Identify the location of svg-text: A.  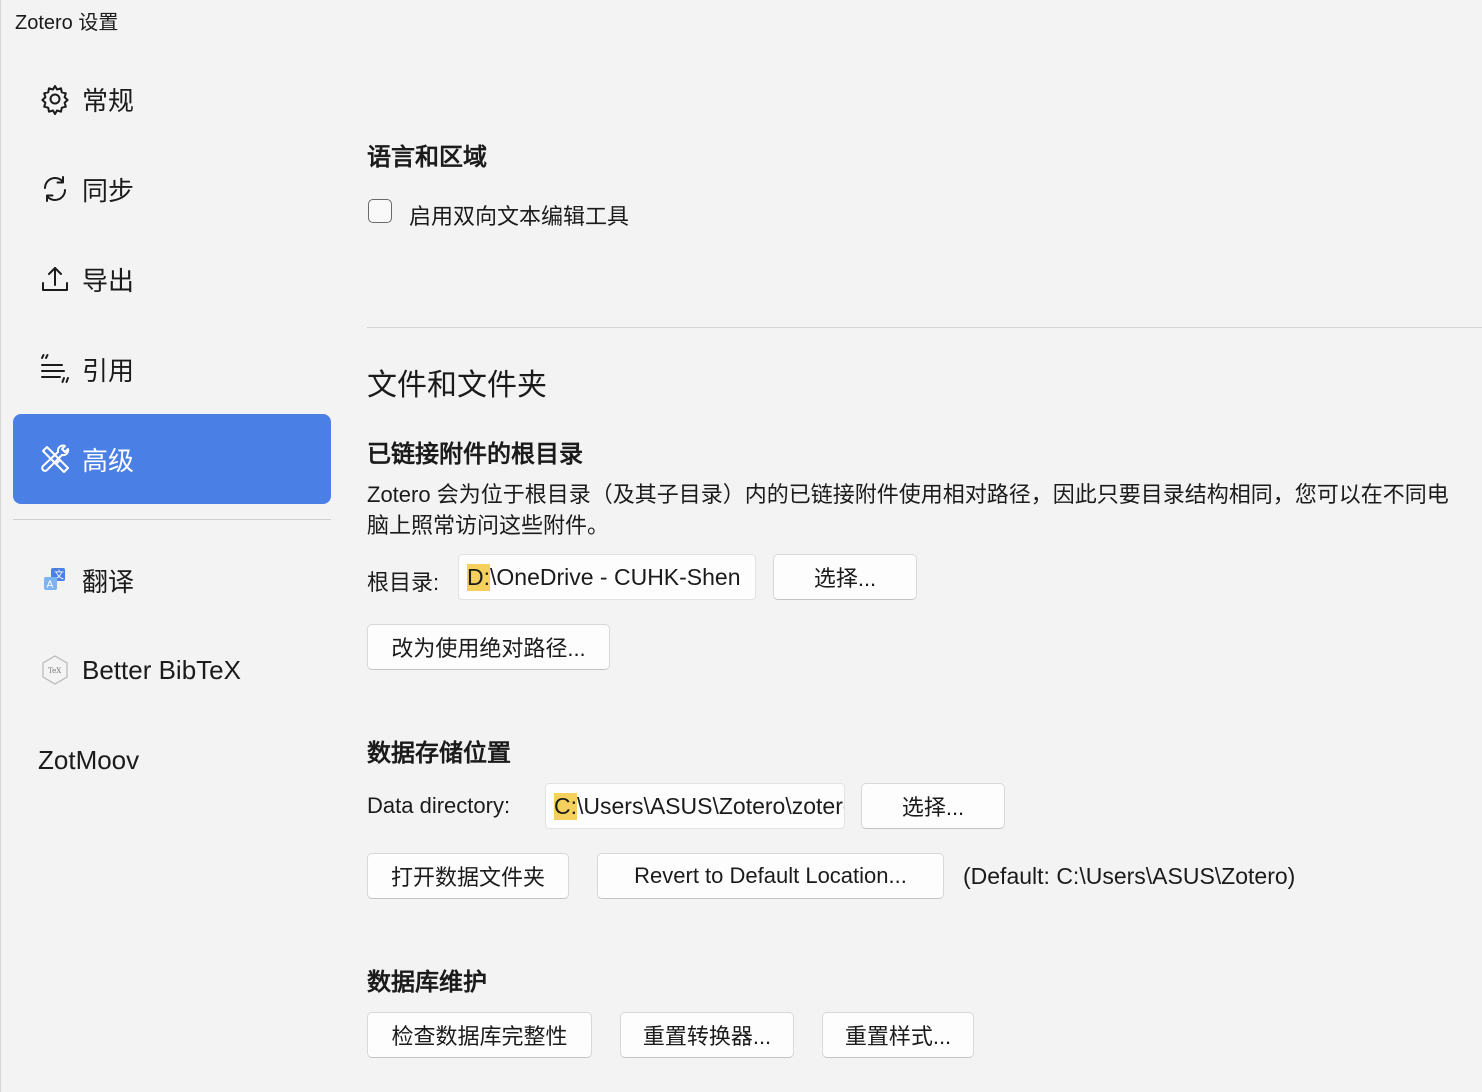
(50, 585).